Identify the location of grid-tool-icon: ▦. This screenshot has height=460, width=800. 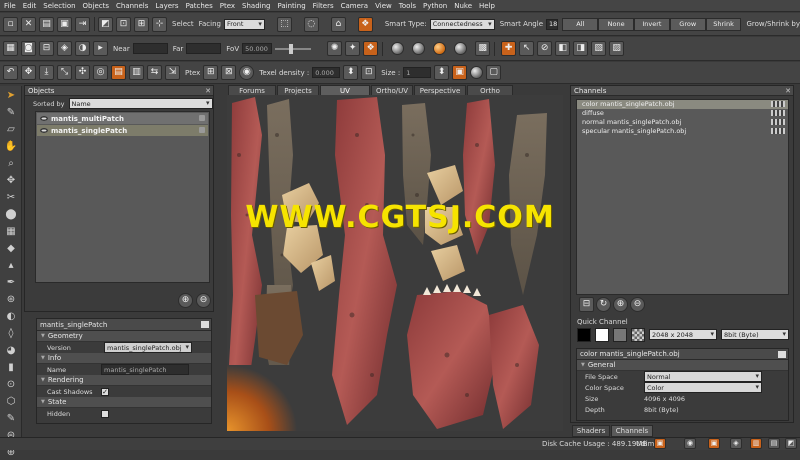
(11, 232).